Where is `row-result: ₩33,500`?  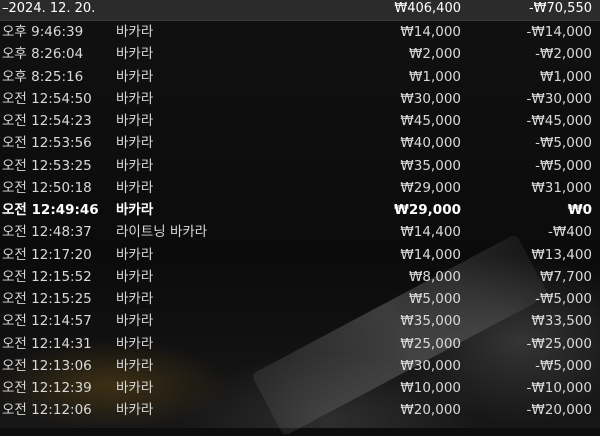
row-result: ₩33,500 is located at coordinates (561, 321).